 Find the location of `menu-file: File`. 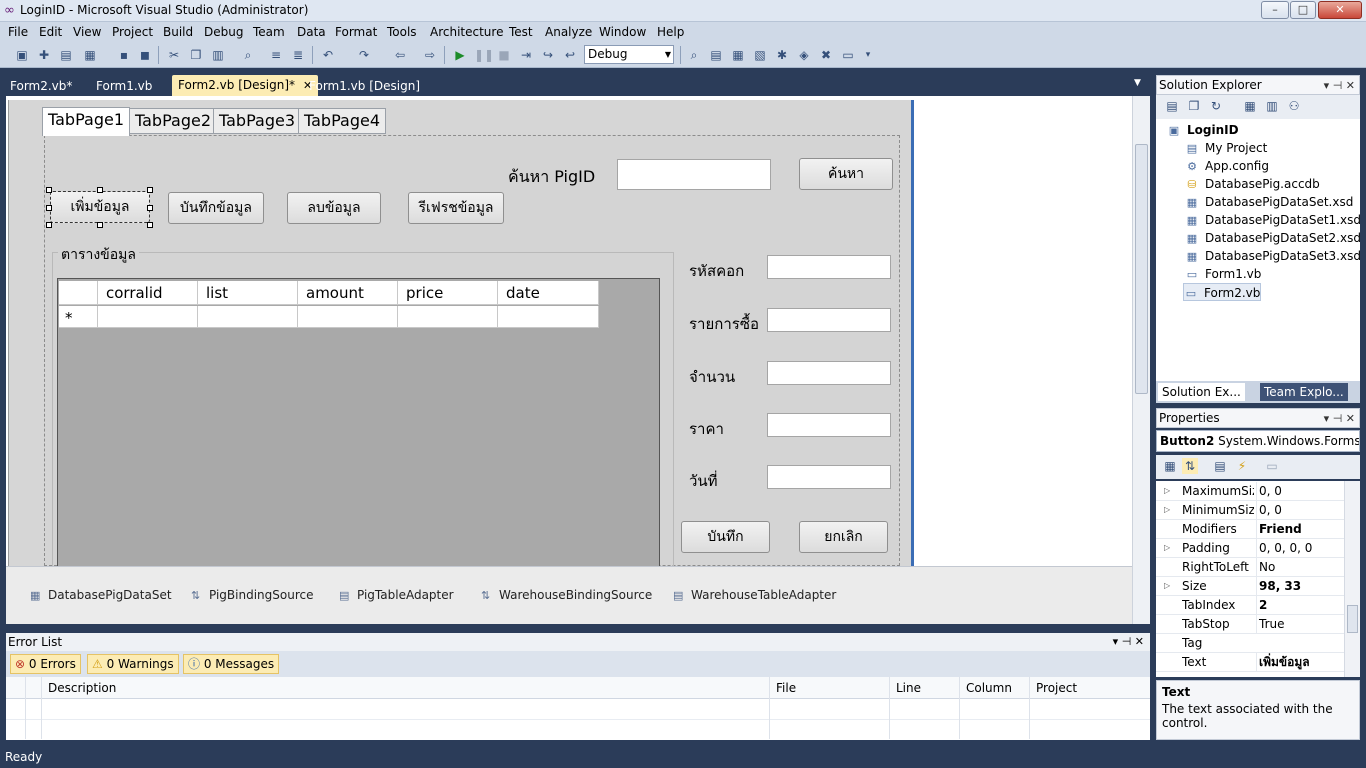

menu-file: File is located at coordinates (18, 32).